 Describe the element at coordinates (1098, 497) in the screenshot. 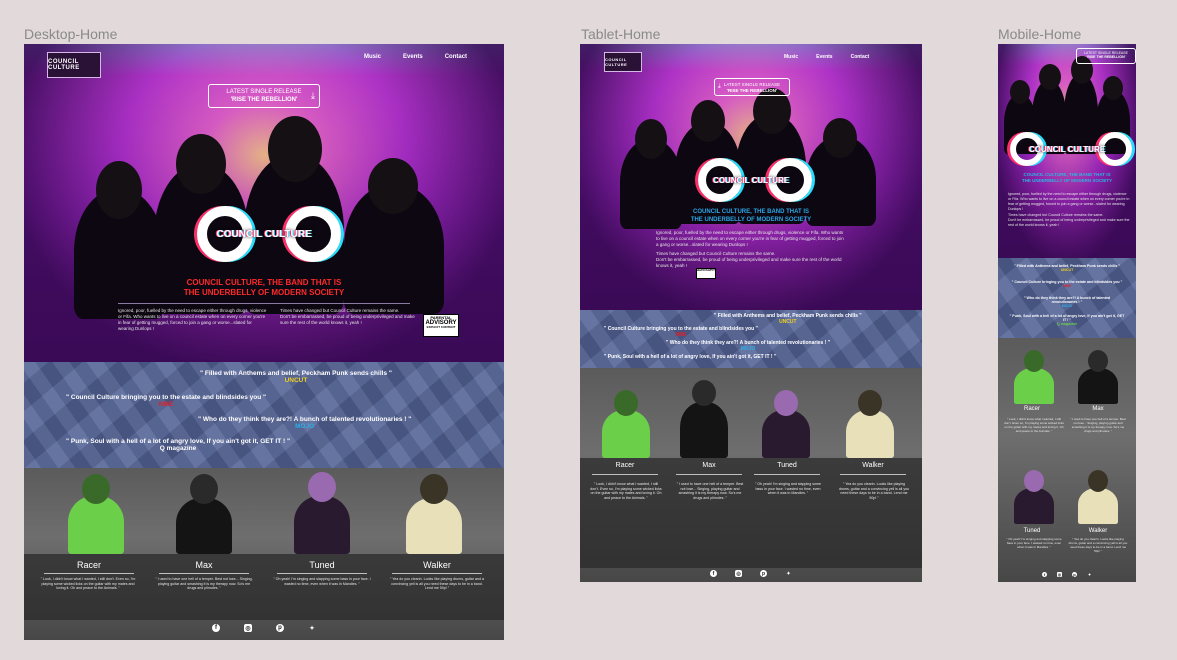

I see `member-figure-walker` at that location.